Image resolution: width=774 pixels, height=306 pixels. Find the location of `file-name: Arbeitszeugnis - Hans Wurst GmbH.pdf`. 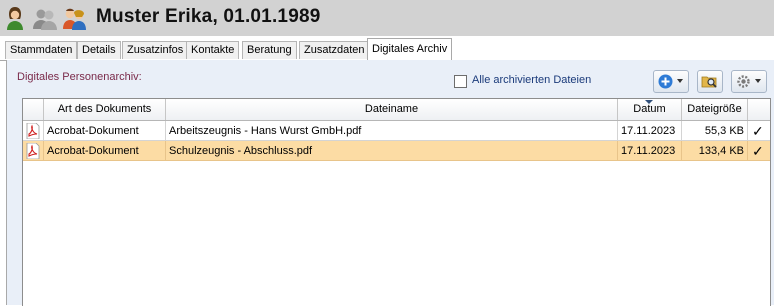

file-name: Arbeitszeugnis - Hans Wurst GmbH.pdf is located at coordinates (392, 131).